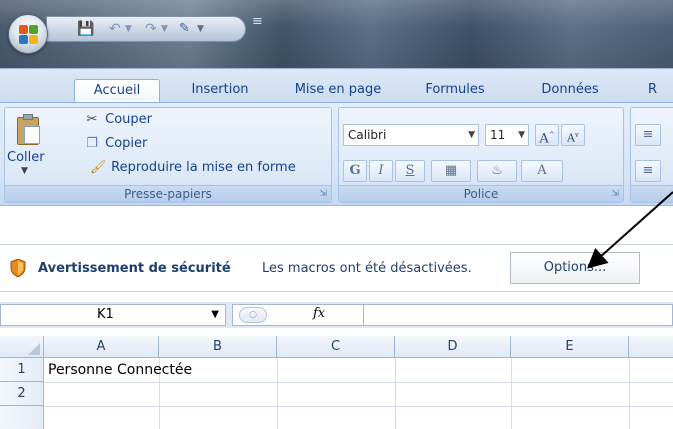 This screenshot has width=673, height=429. I want to click on bold-button: G, so click(355, 171).